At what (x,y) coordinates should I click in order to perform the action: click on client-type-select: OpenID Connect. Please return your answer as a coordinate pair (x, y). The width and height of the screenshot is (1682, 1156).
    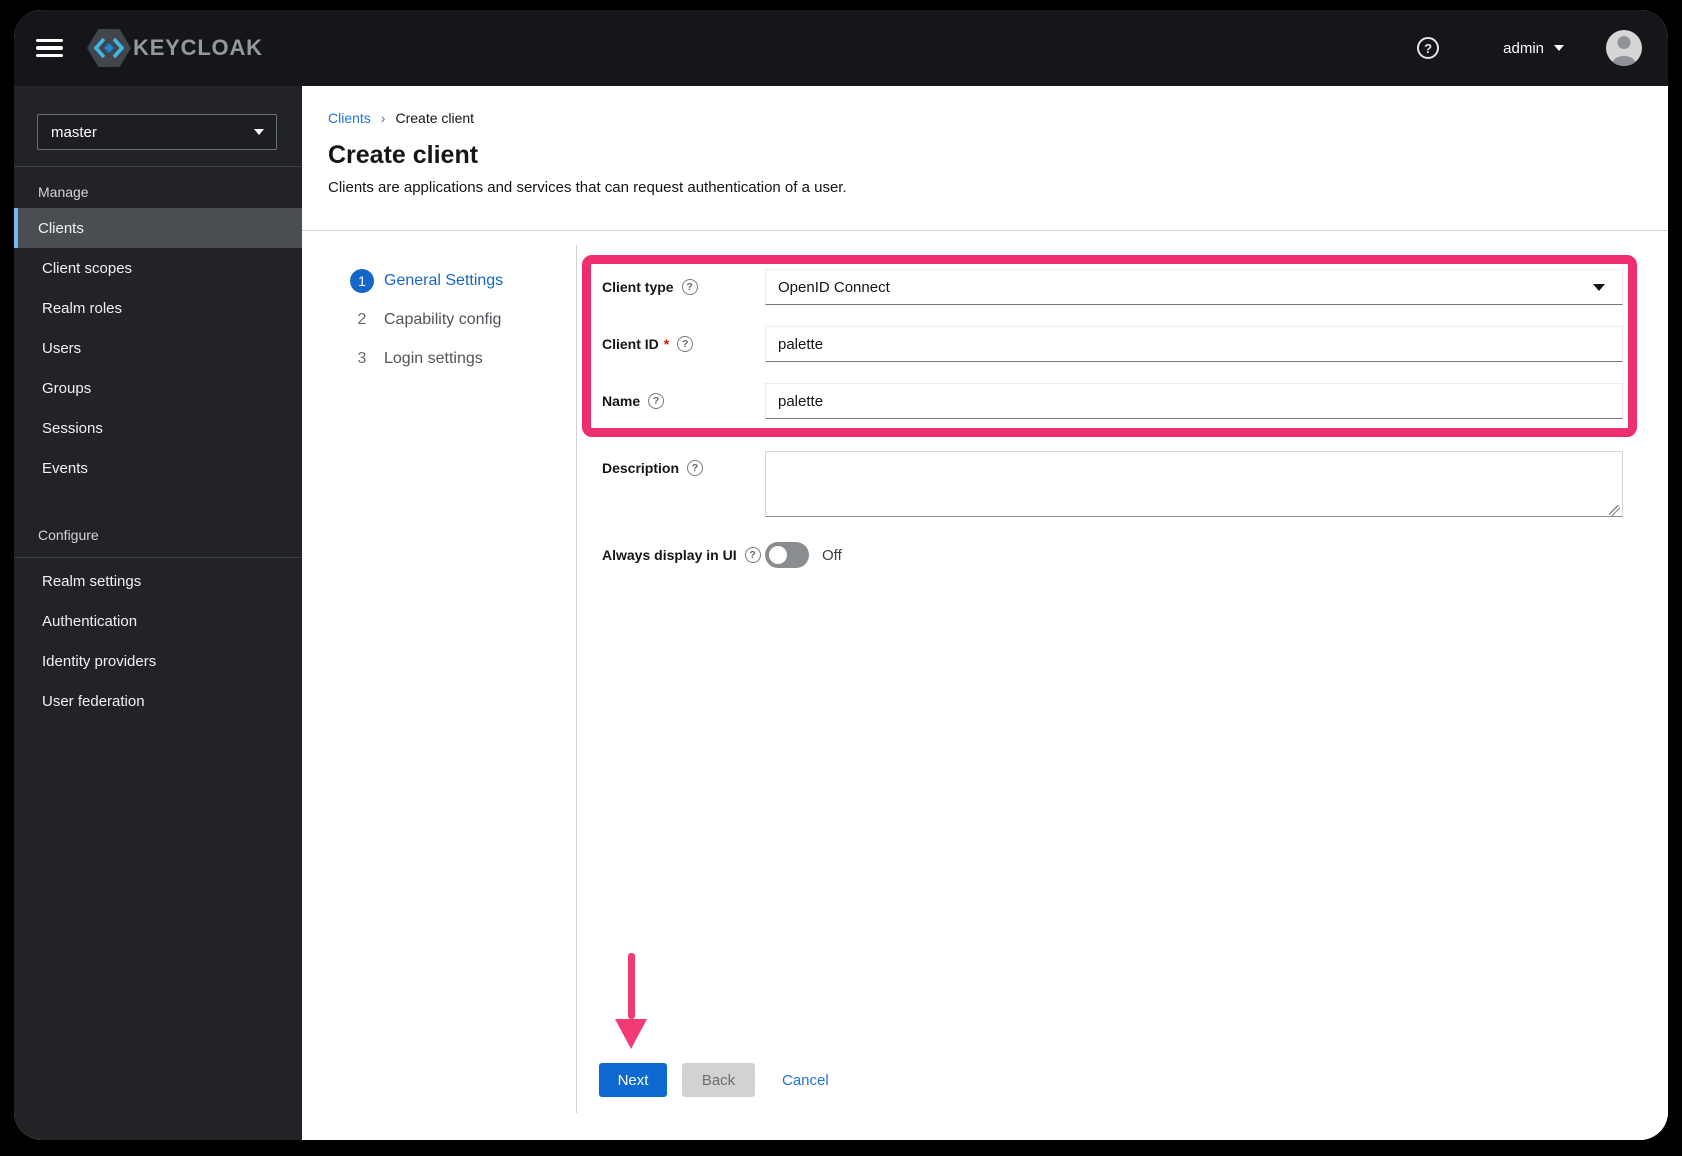
    Looking at the image, I should click on (1194, 287).